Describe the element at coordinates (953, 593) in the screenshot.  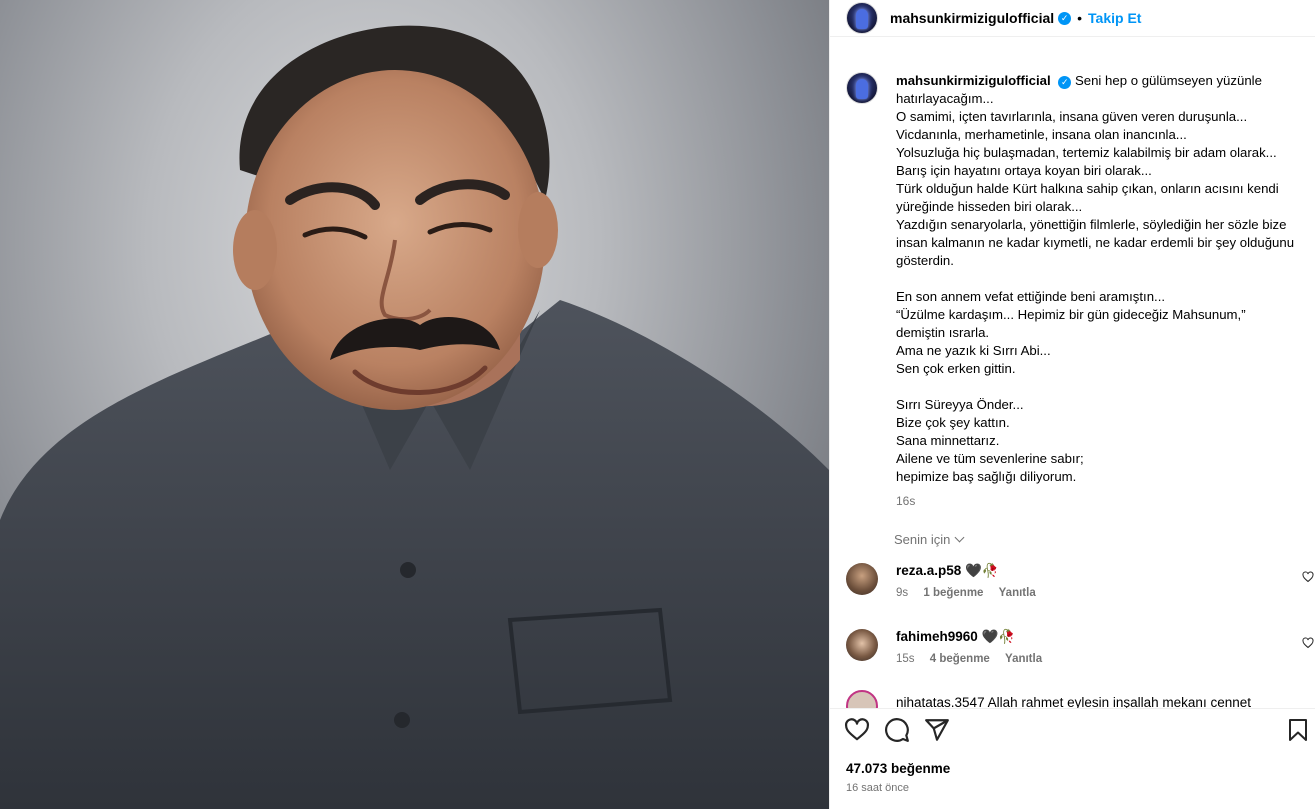
I see `comment-likes: 1 beğenme` at that location.